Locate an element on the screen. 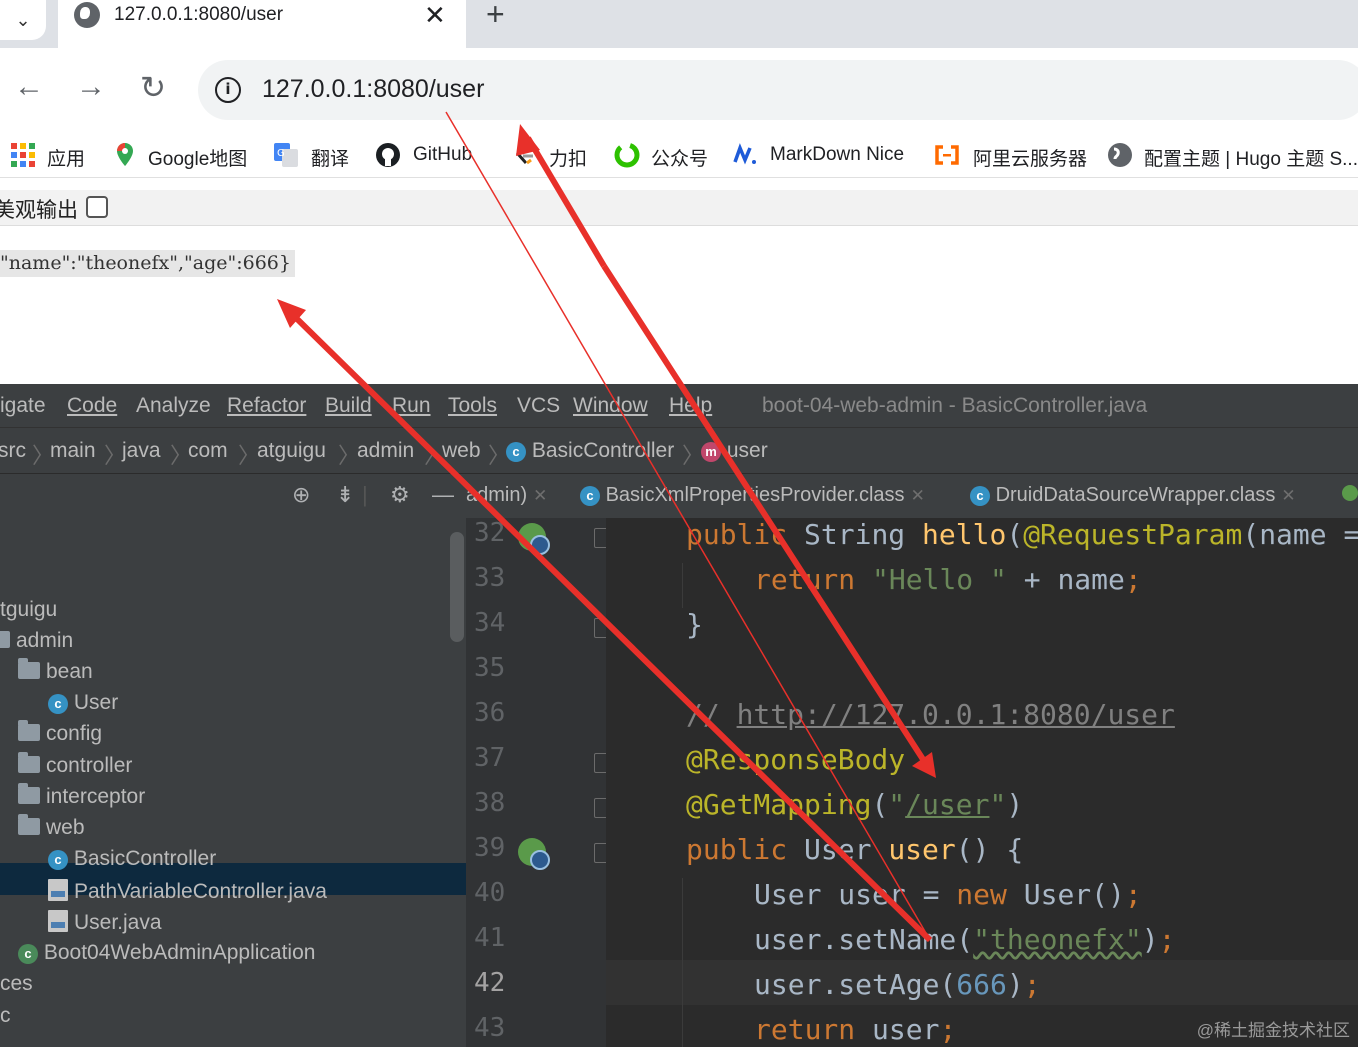  aliyun-icon is located at coordinates (947, 155).